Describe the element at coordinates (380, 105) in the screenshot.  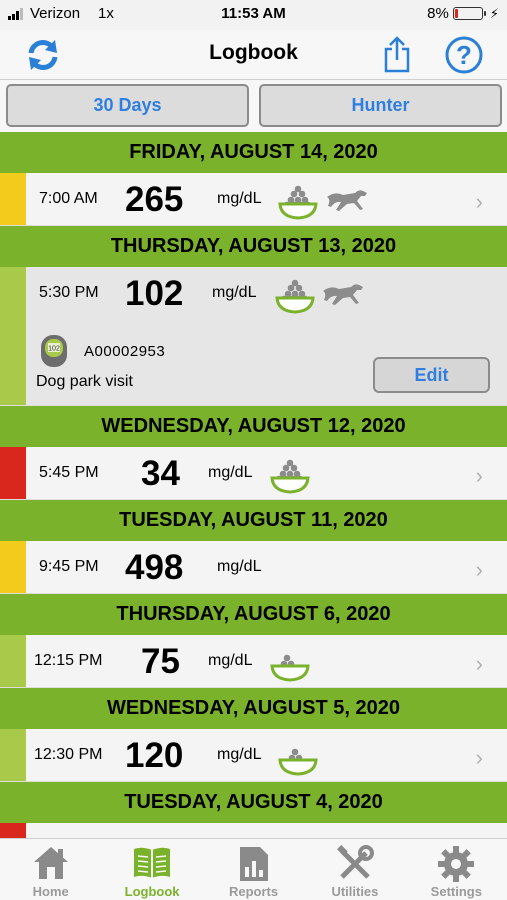
I see `pet-select-button: Hunter` at that location.